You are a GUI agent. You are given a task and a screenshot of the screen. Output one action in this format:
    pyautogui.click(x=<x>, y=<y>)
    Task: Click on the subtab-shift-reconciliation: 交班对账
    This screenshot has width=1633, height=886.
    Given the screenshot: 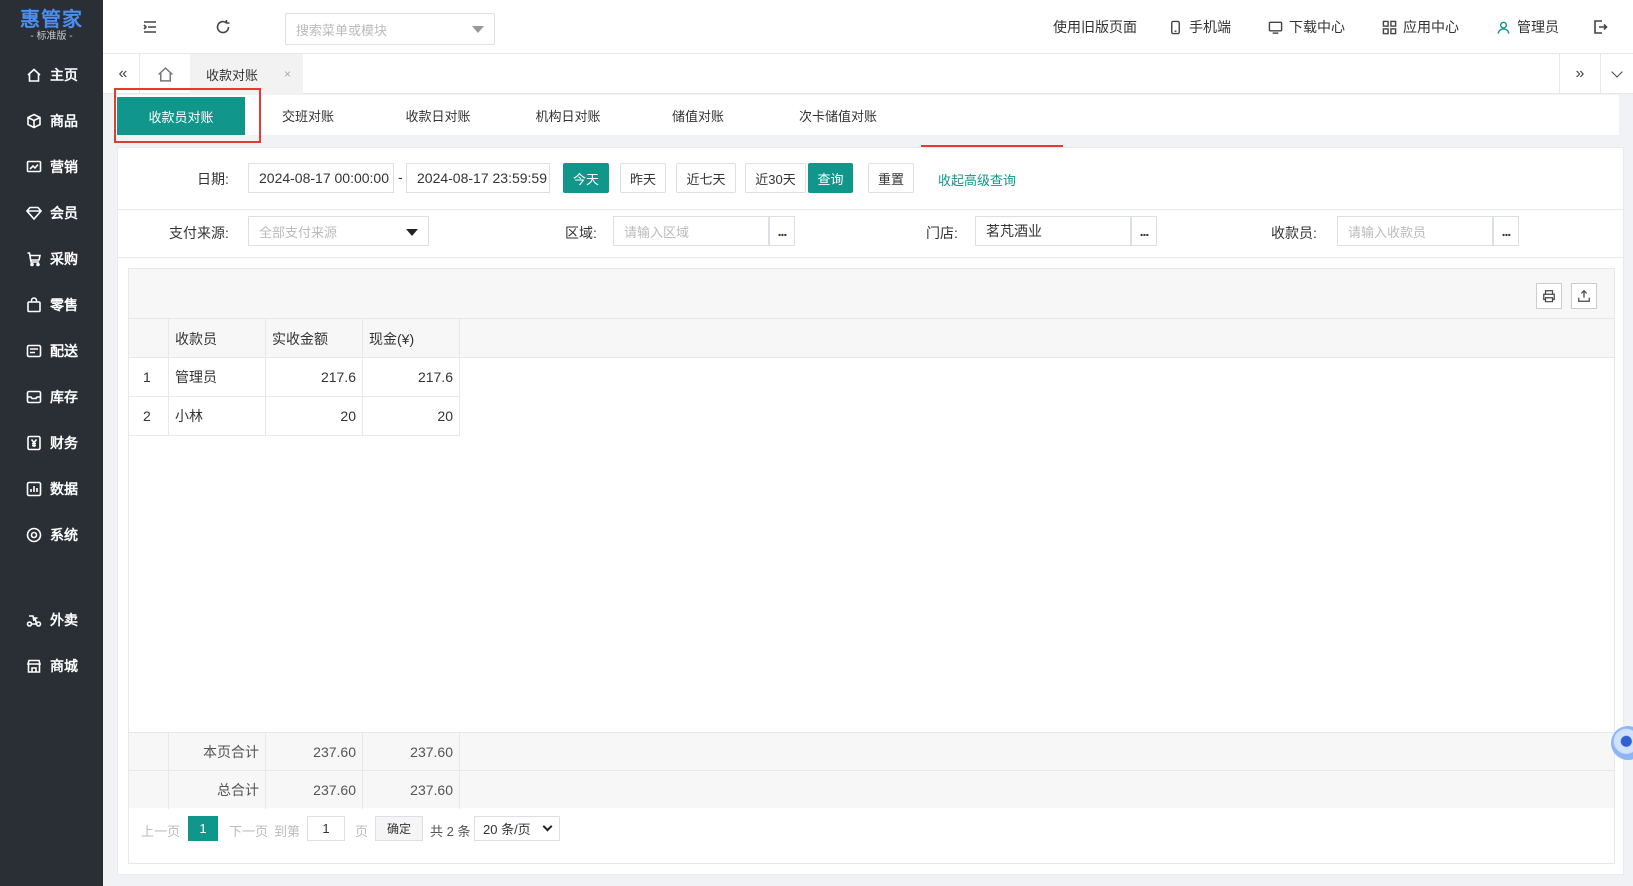 What is the action you would take?
    pyautogui.click(x=308, y=115)
    